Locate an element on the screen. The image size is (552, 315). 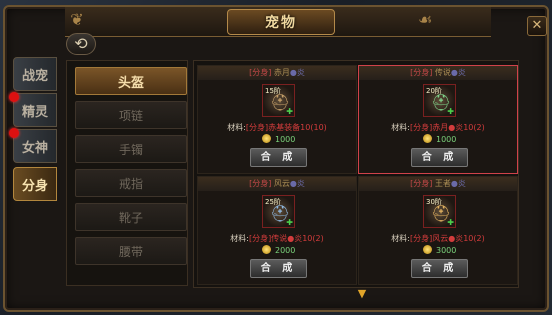
material-name: 赤月 is located at coordinates (440, 127).